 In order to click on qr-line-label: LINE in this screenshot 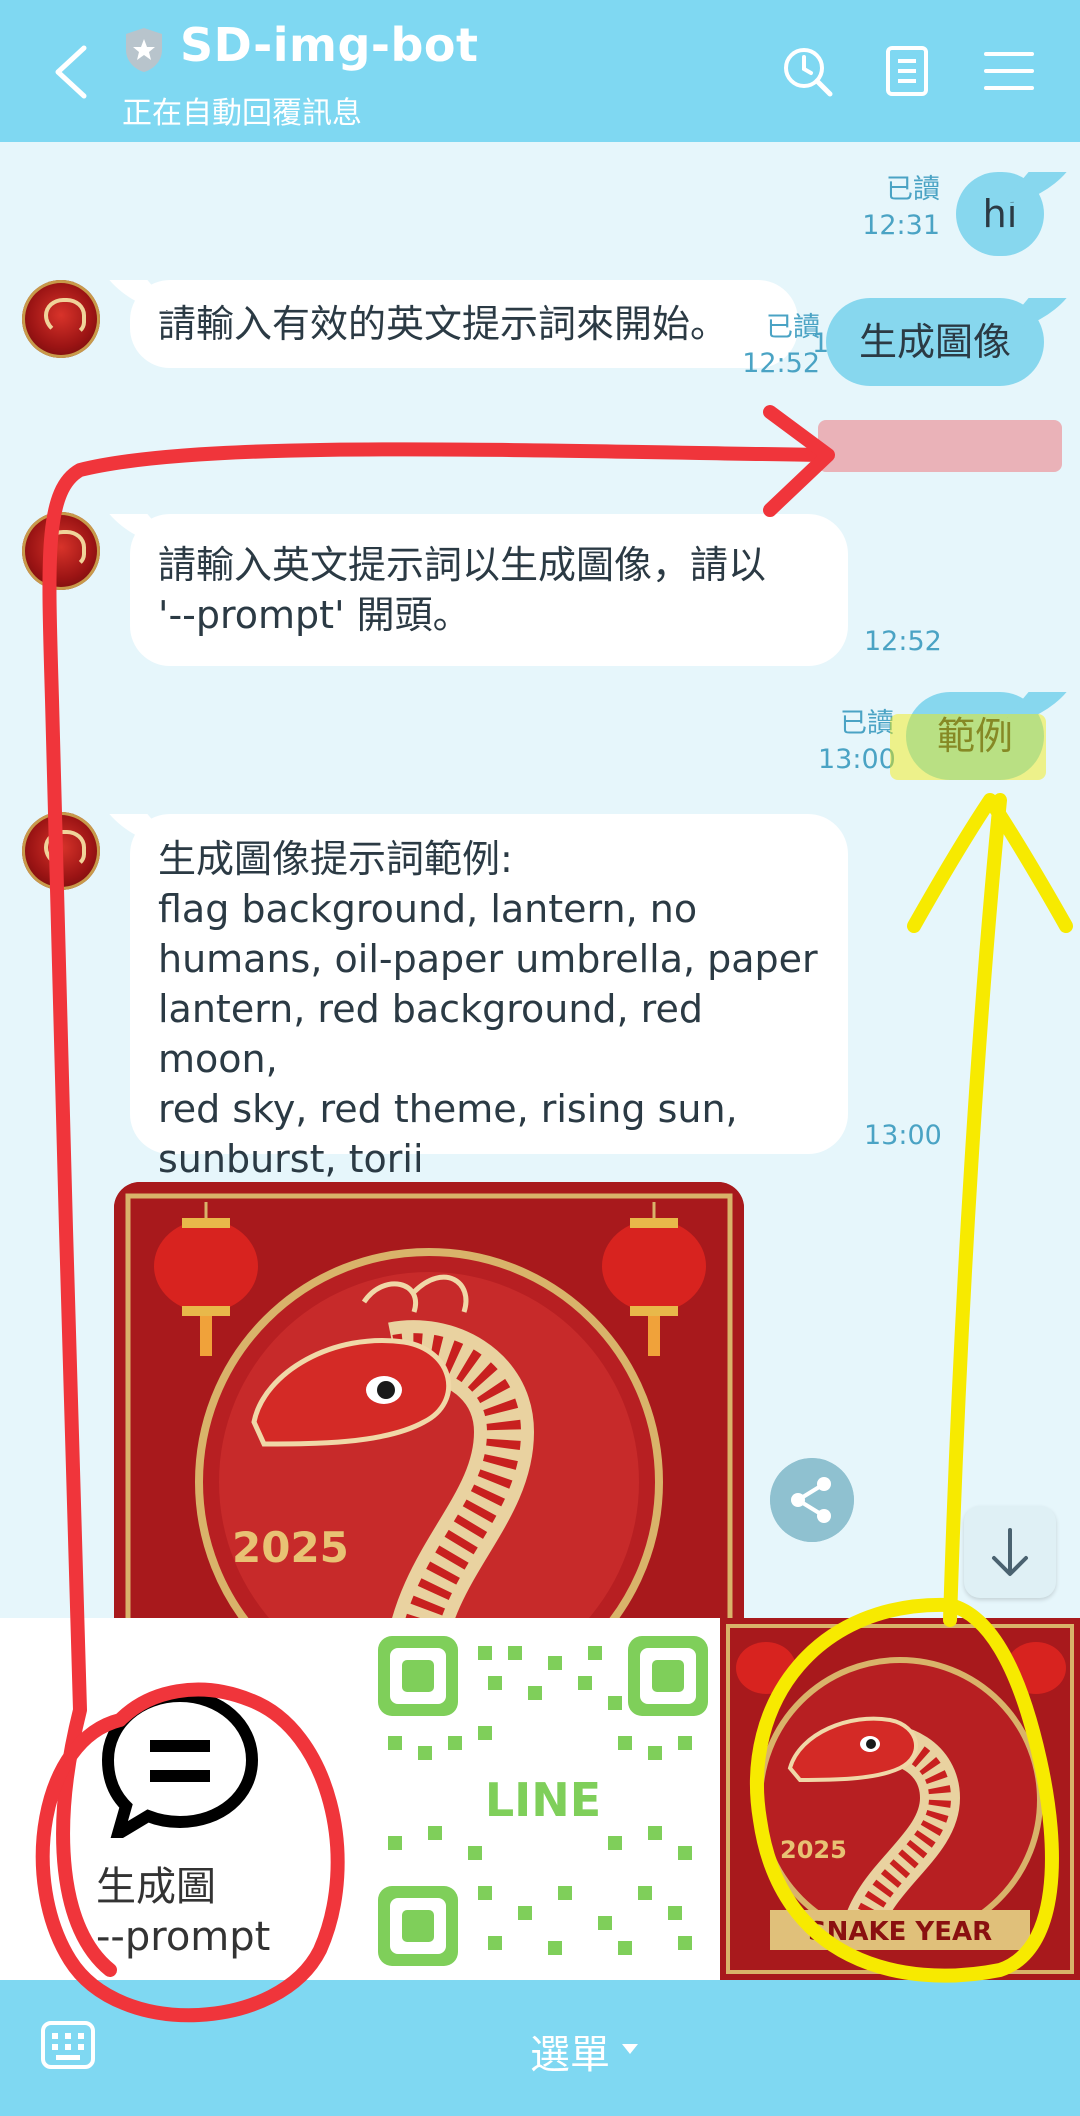, I will do `click(543, 1800)`.